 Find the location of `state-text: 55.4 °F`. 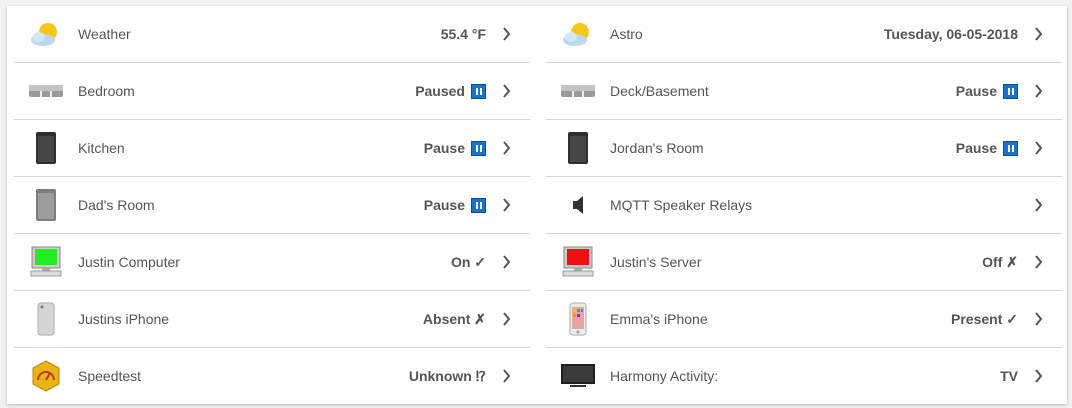

state-text: 55.4 °F is located at coordinates (463, 34).